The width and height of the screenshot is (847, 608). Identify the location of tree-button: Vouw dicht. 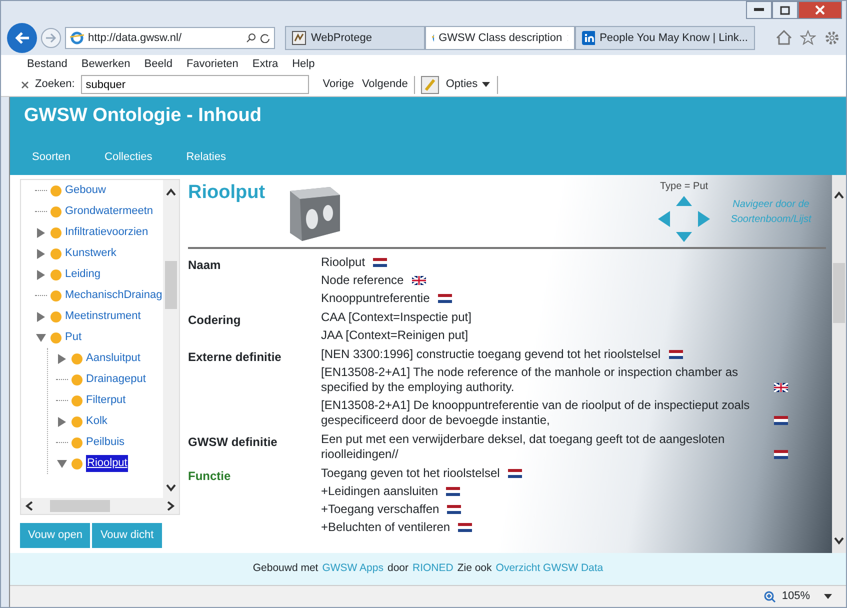
(127, 535).